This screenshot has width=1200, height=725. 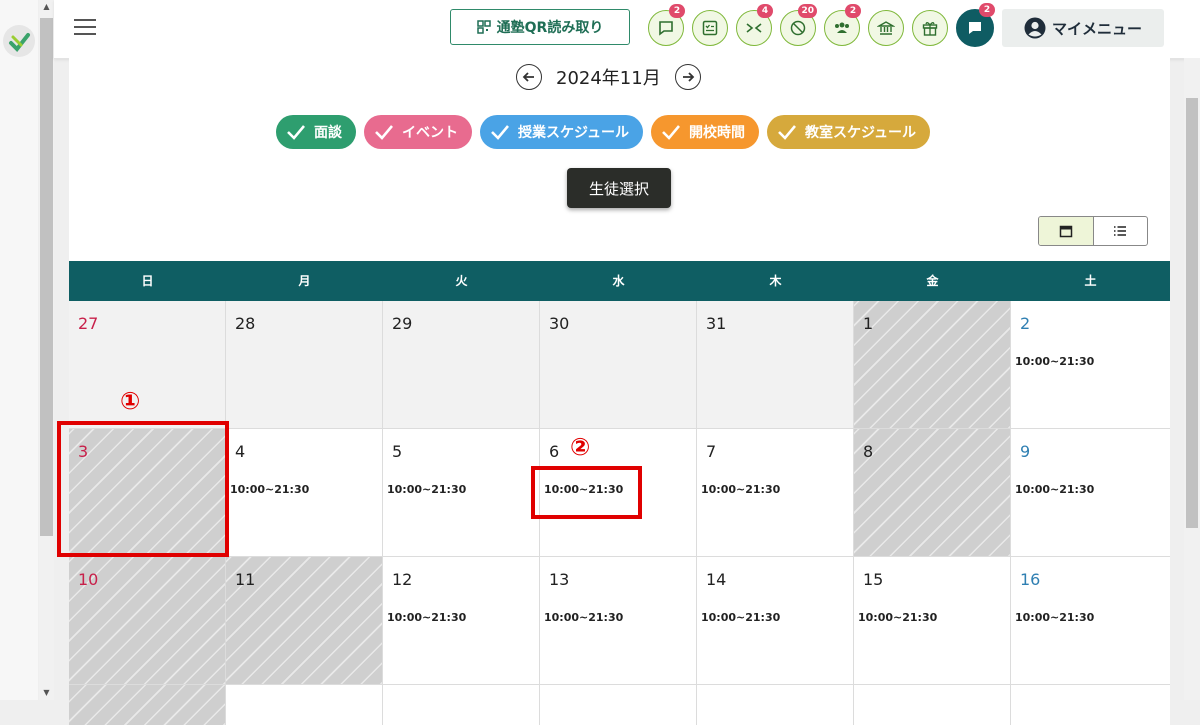 What do you see at coordinates (147, 364) in the screenshot?
I see `calendar-day: 27` at bounding box center [147, 364].